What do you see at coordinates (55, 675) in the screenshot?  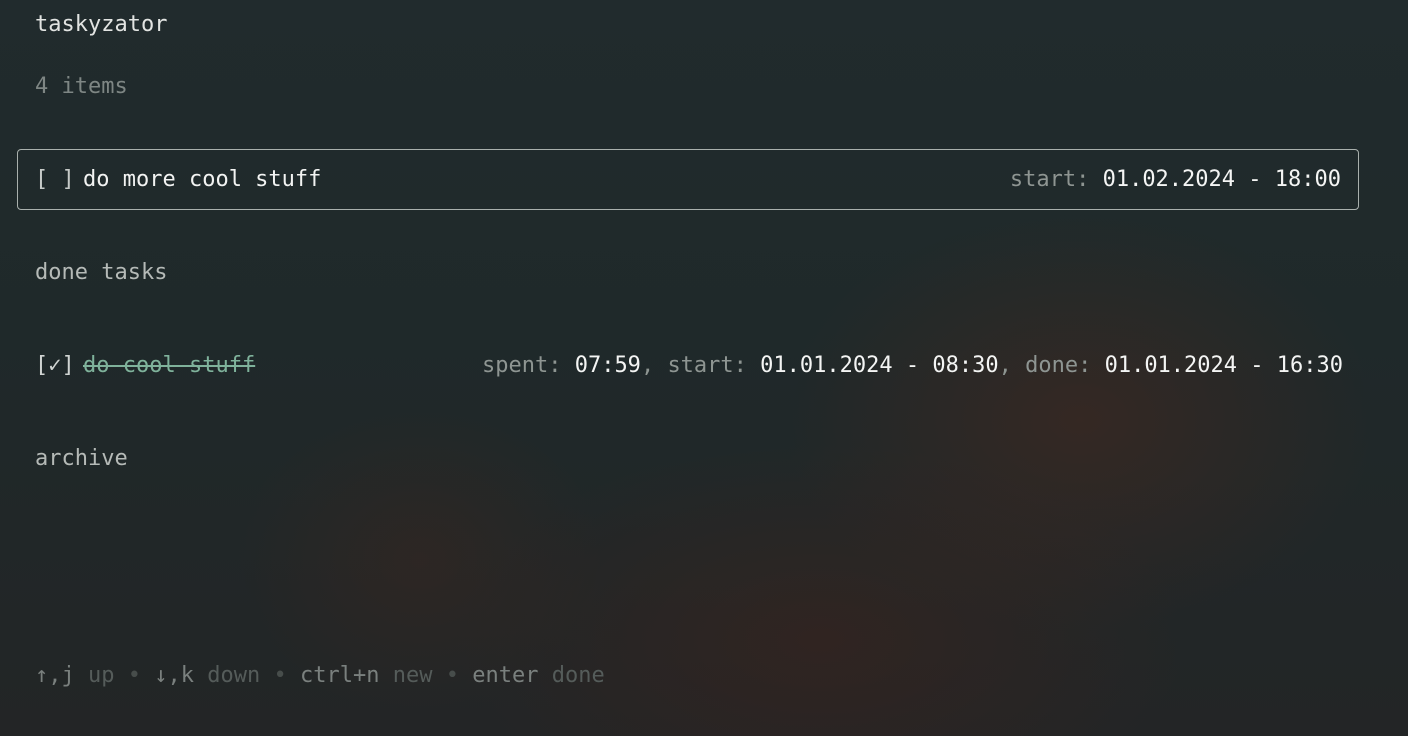 I see `help-up-key: ↑,j` at bounding box center [55, 675].